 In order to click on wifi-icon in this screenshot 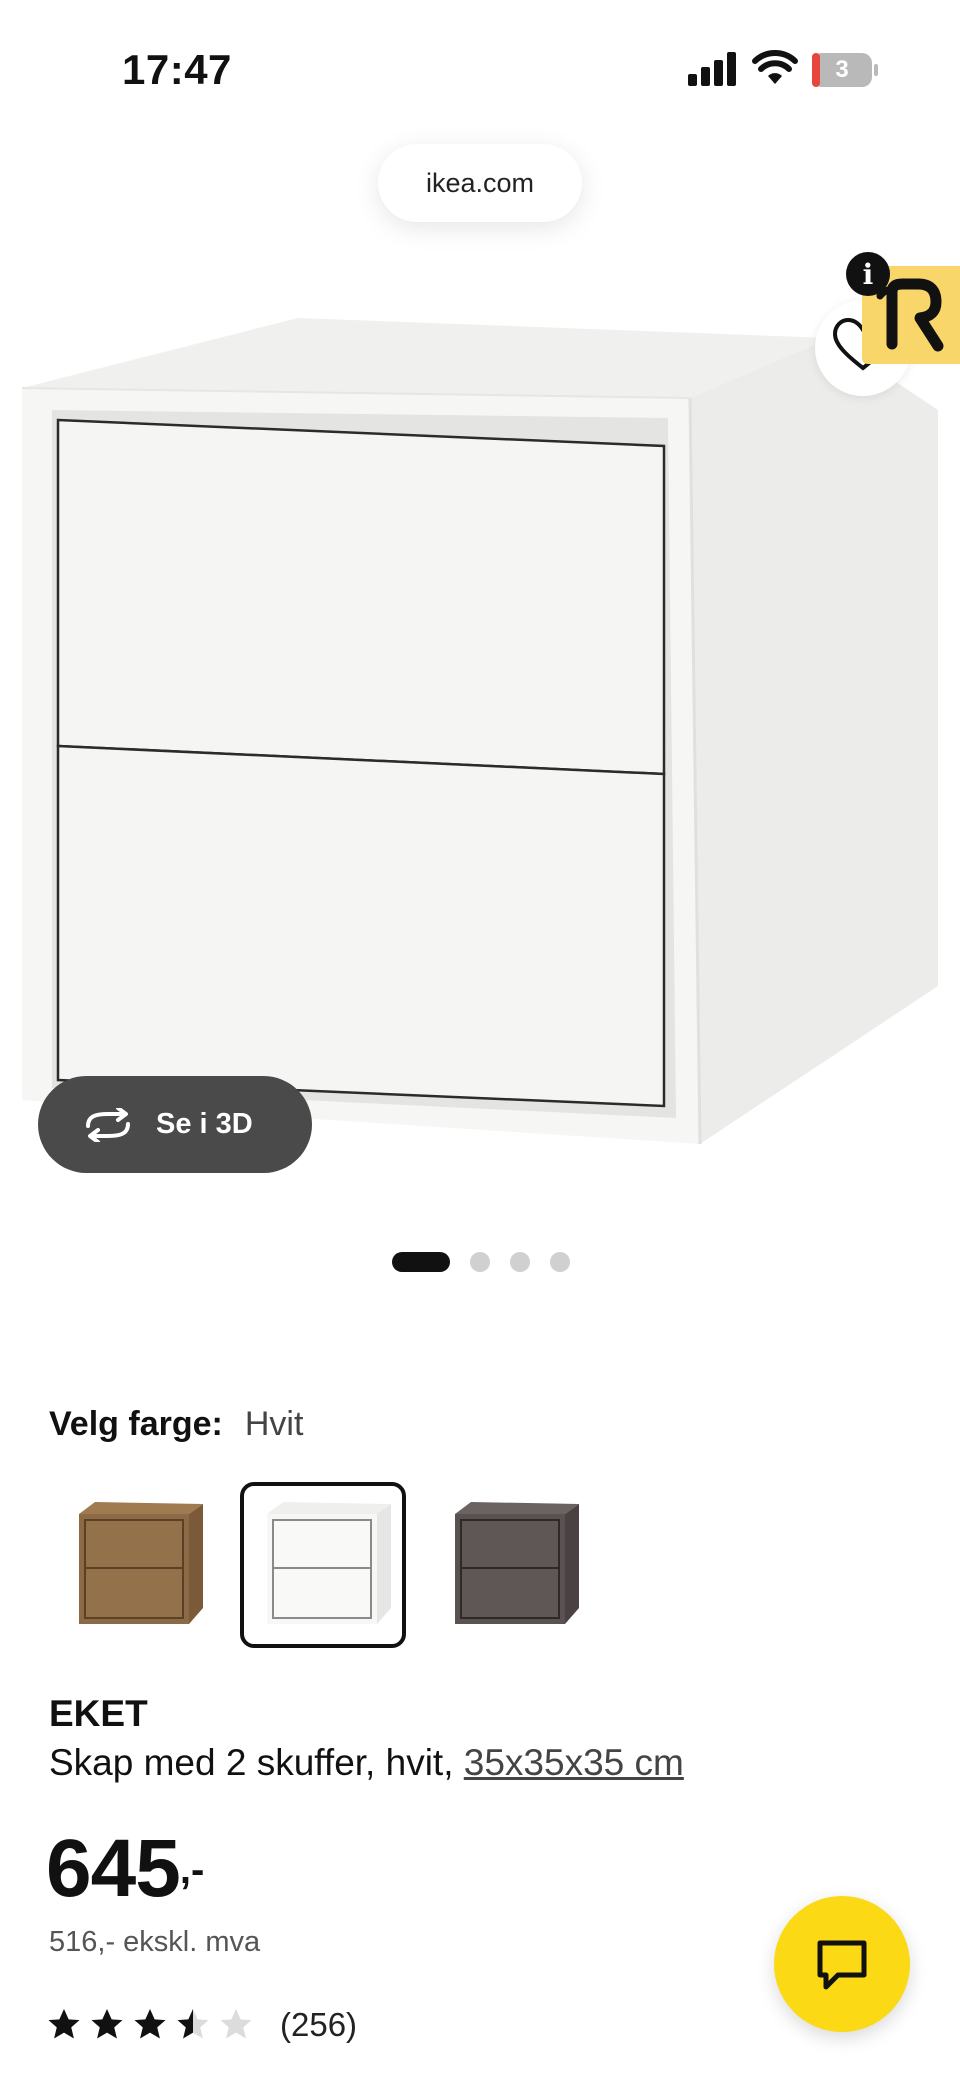, I will do `click(775, 67)`.